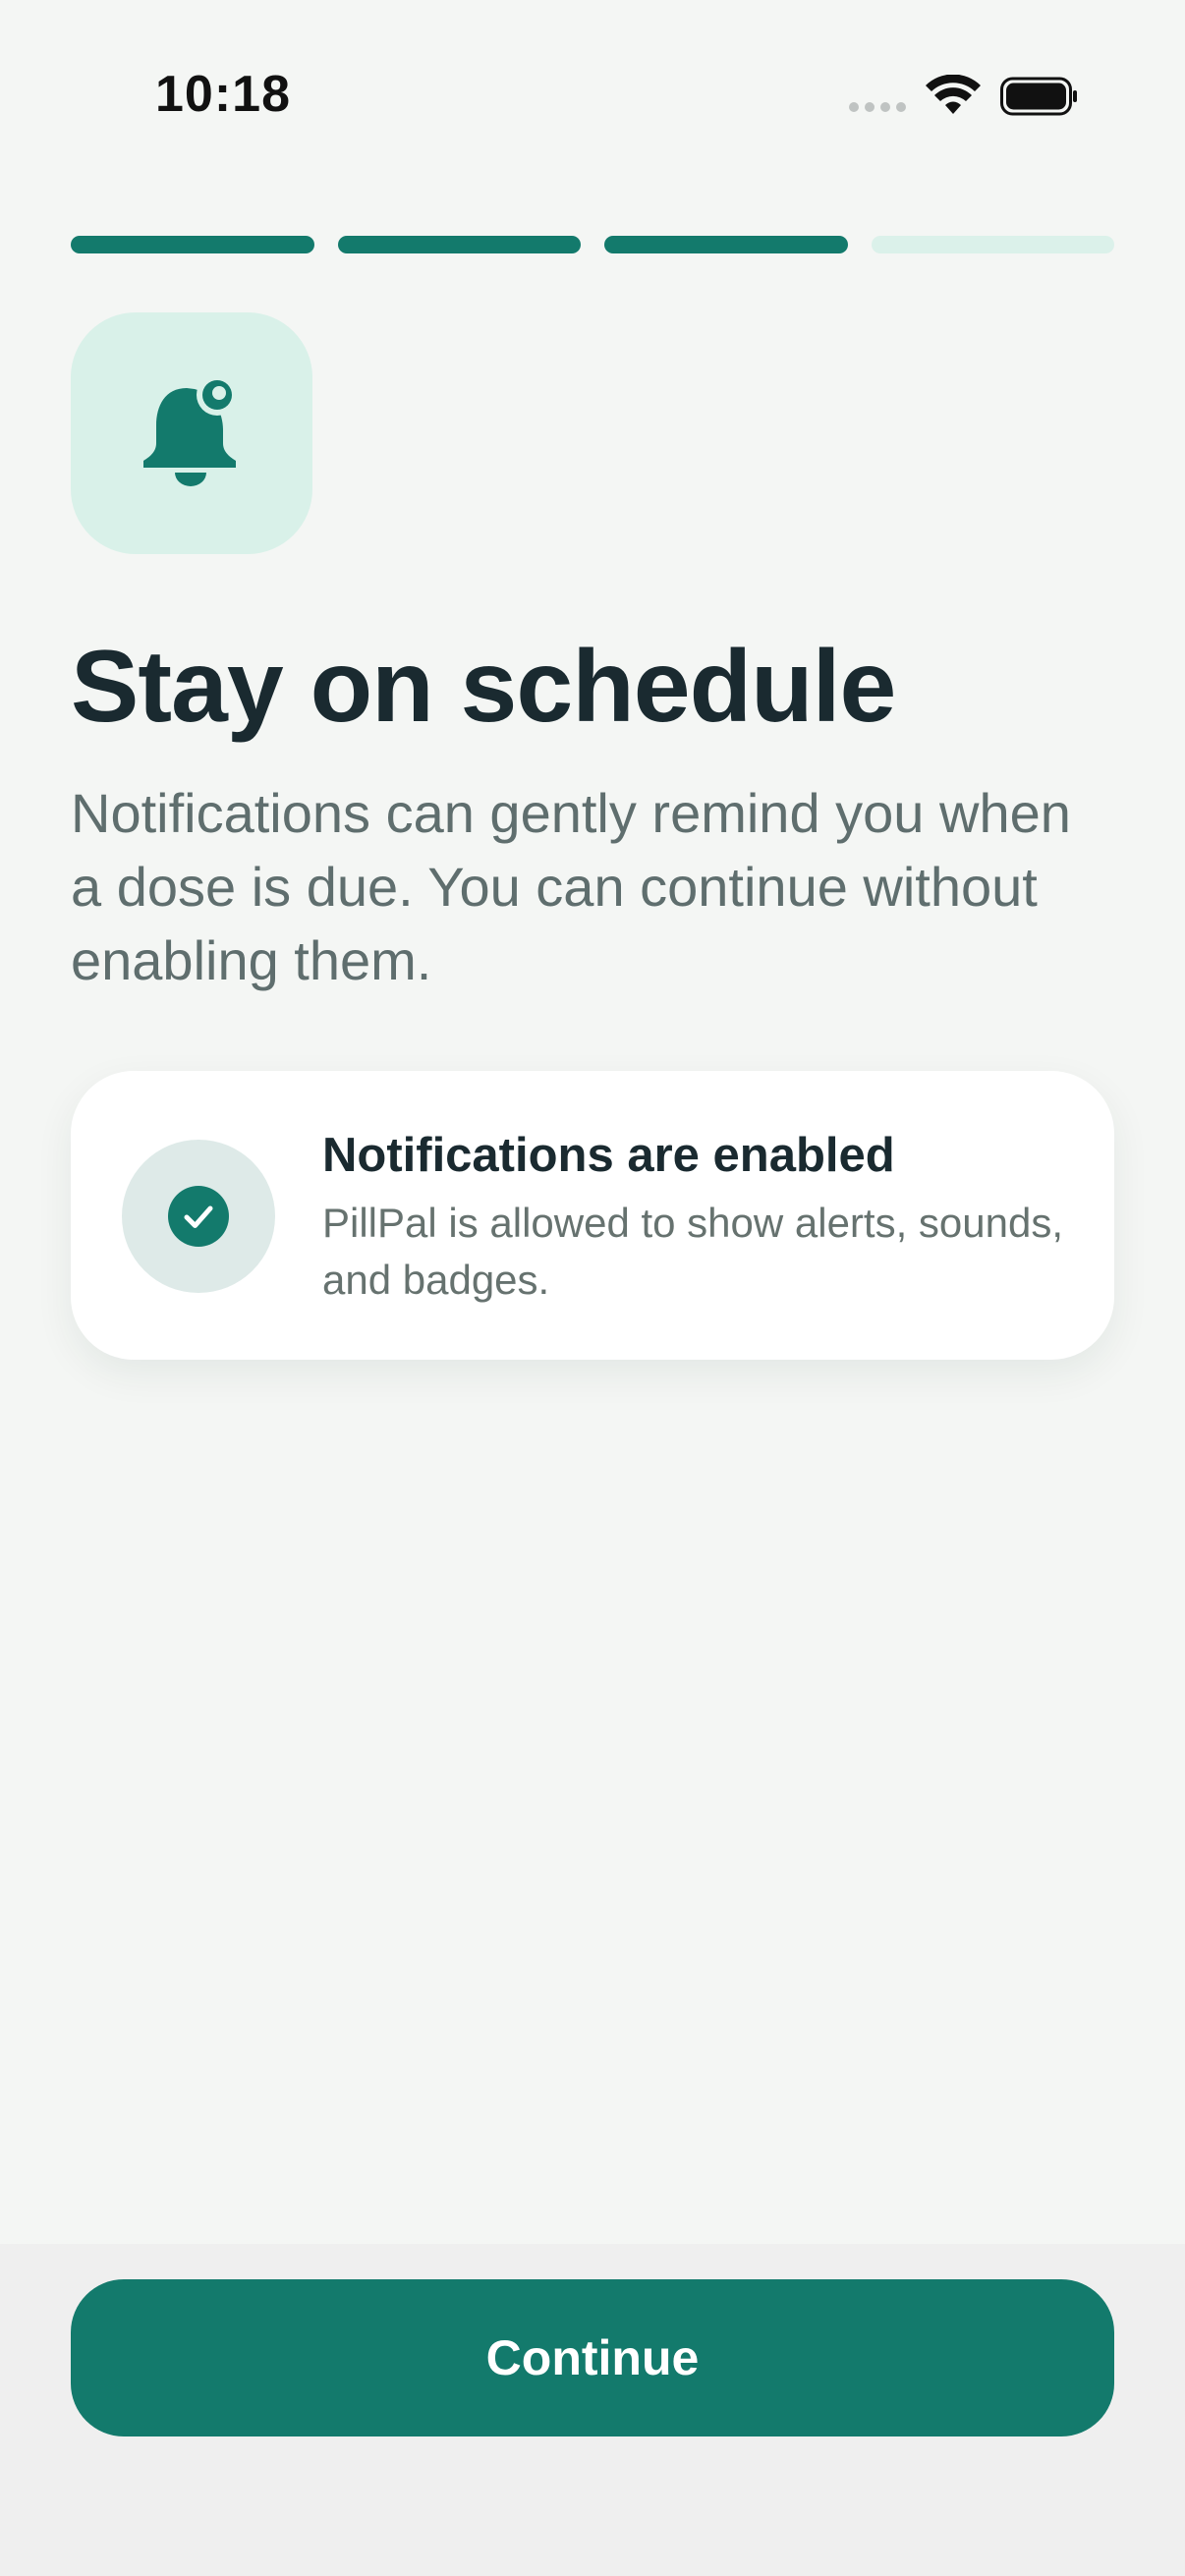  Describe the element at coordinates (878, 107) in the screenshot. I see `cellular-signal-icon` at that location.